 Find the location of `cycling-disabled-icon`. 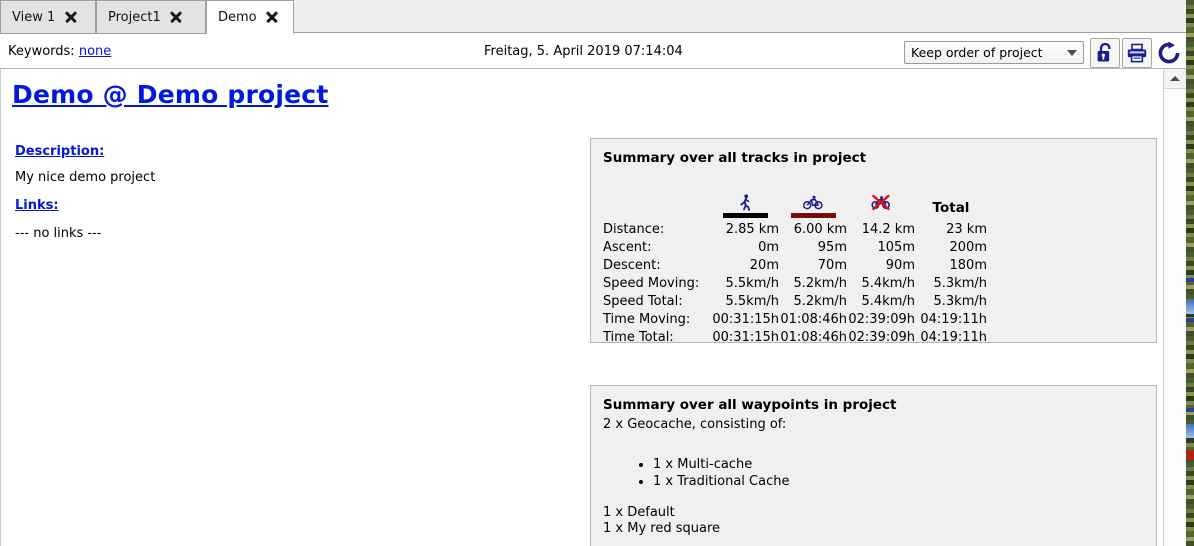

cycling-disabled-icon is located at coordinates (881, 202).